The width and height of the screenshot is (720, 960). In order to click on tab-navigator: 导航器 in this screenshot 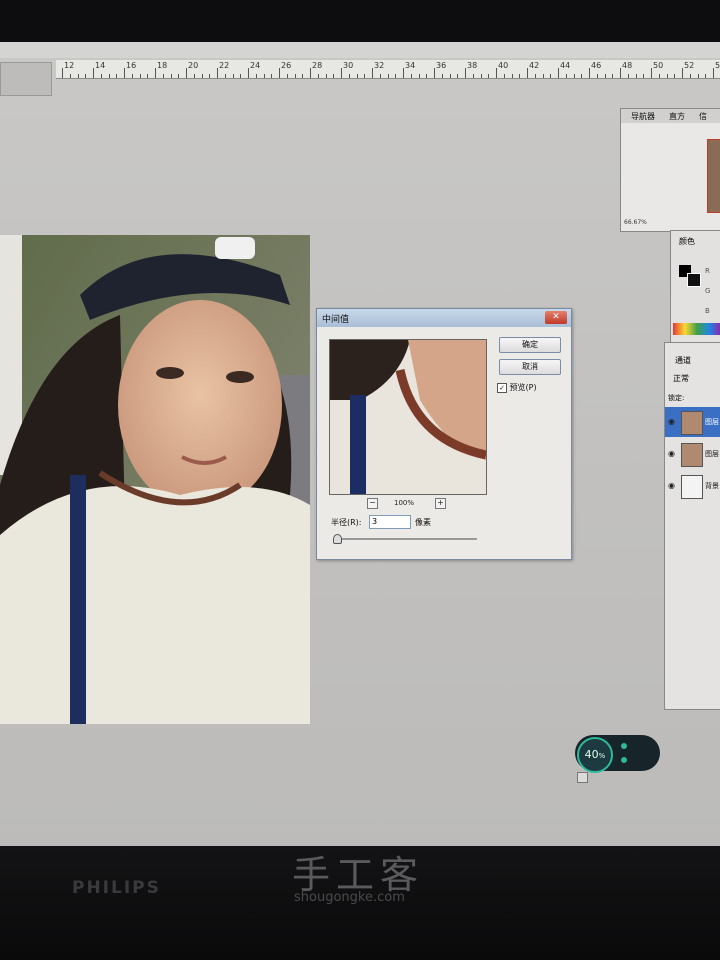, I will do `click(643, 116)`.